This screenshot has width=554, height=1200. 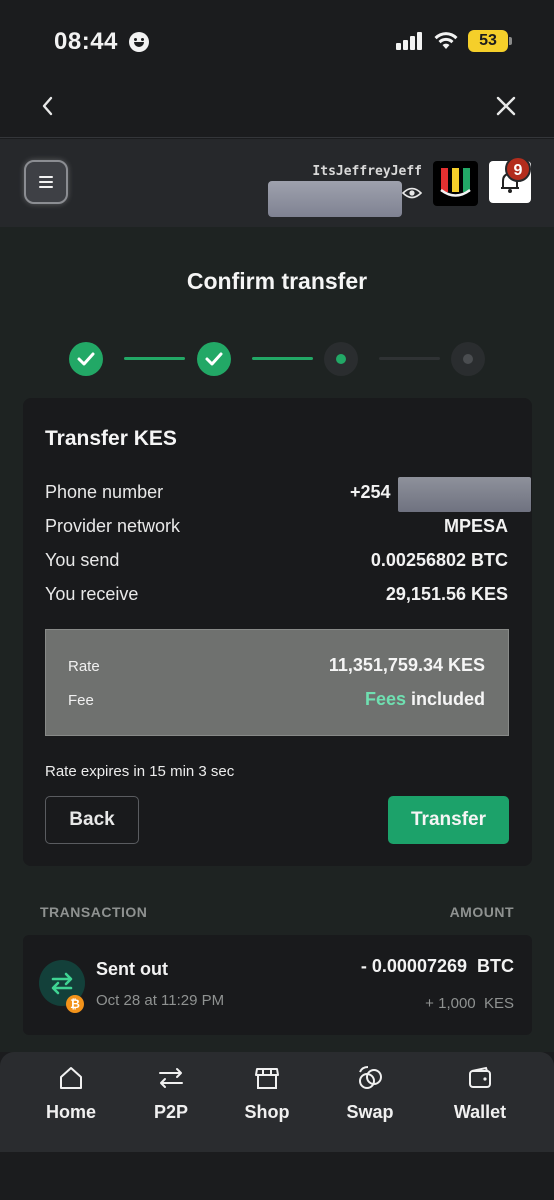 What do you see at coordinates (277, 682) in the screenshot?
I see `rate-box` at bounding box center [277, 682].